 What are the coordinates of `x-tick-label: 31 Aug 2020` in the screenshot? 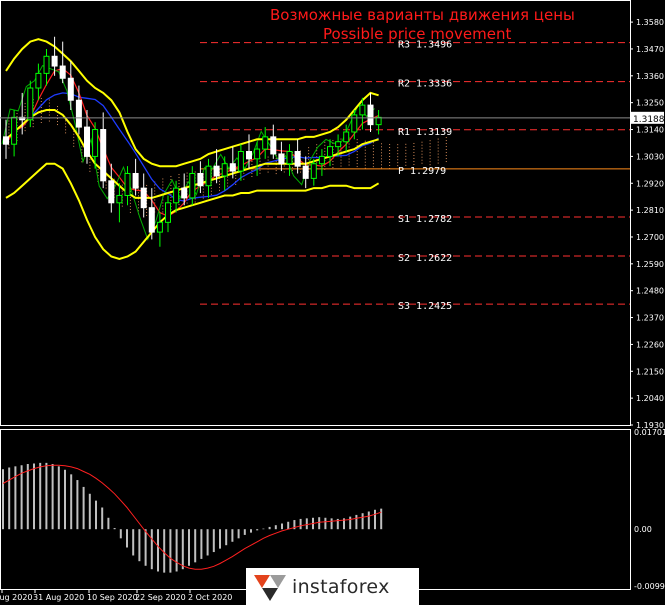 It's located at (58, 597).